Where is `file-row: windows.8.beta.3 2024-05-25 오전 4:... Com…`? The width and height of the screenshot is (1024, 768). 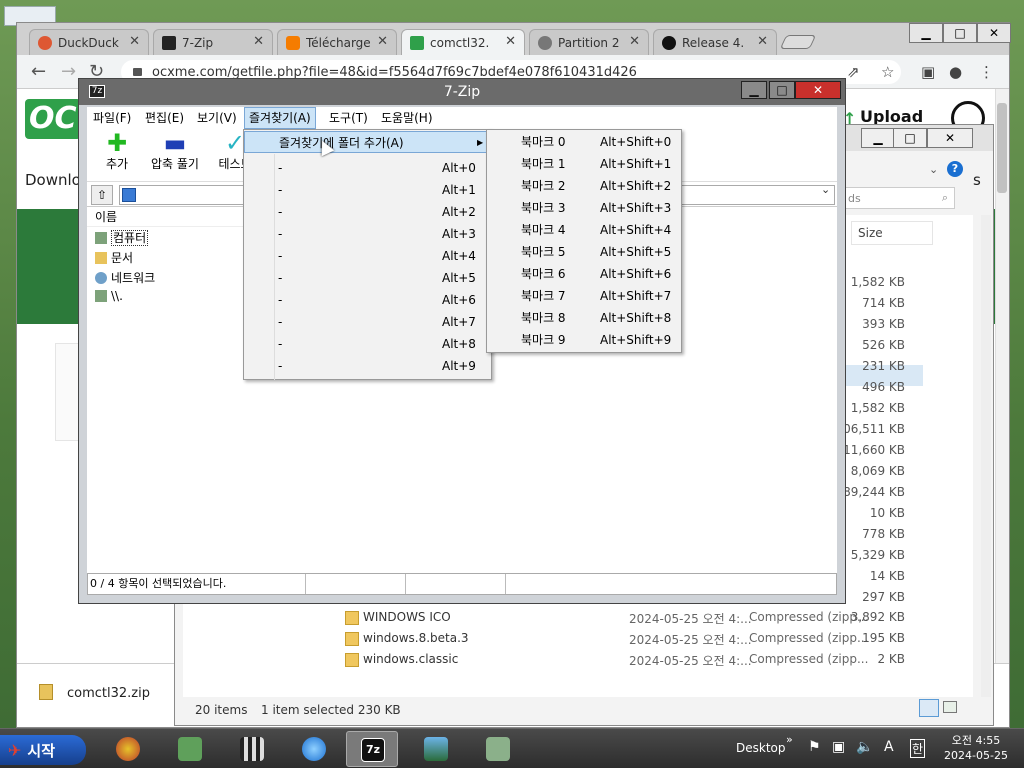 file-row: windows.8.beta.3 2024-05-25 오전 4:... Com… is located at coordinates (578, 638).